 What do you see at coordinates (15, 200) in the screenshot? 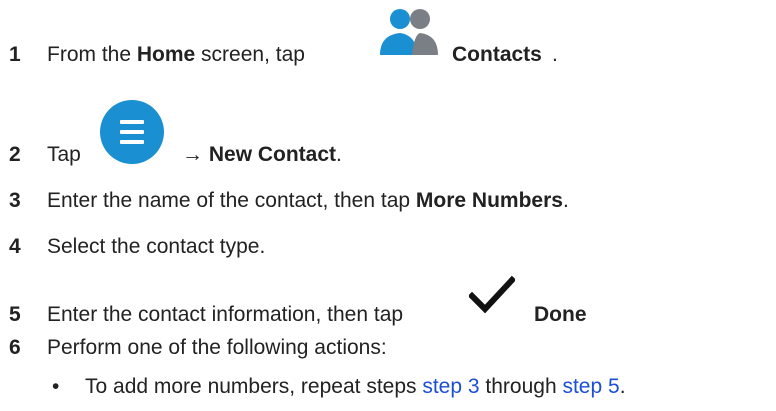
I see `step-number: 3` at bounding box center [15, 200].